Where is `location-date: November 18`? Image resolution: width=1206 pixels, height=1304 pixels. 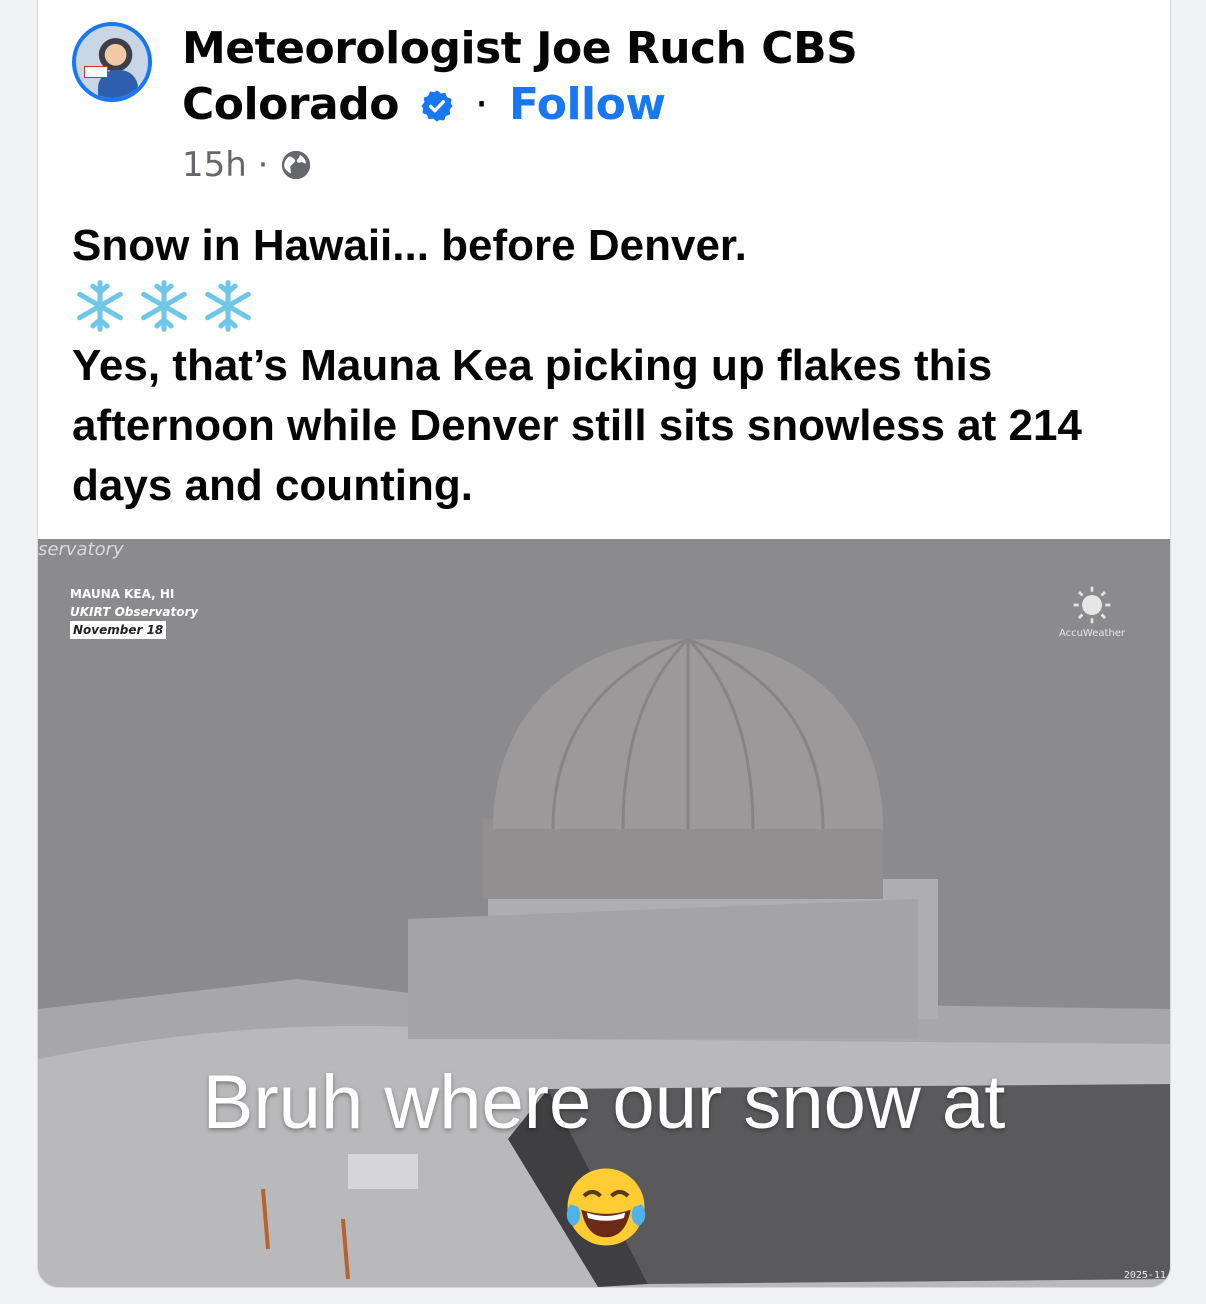
location-date: November 18 is located at coordinates (118, 630).